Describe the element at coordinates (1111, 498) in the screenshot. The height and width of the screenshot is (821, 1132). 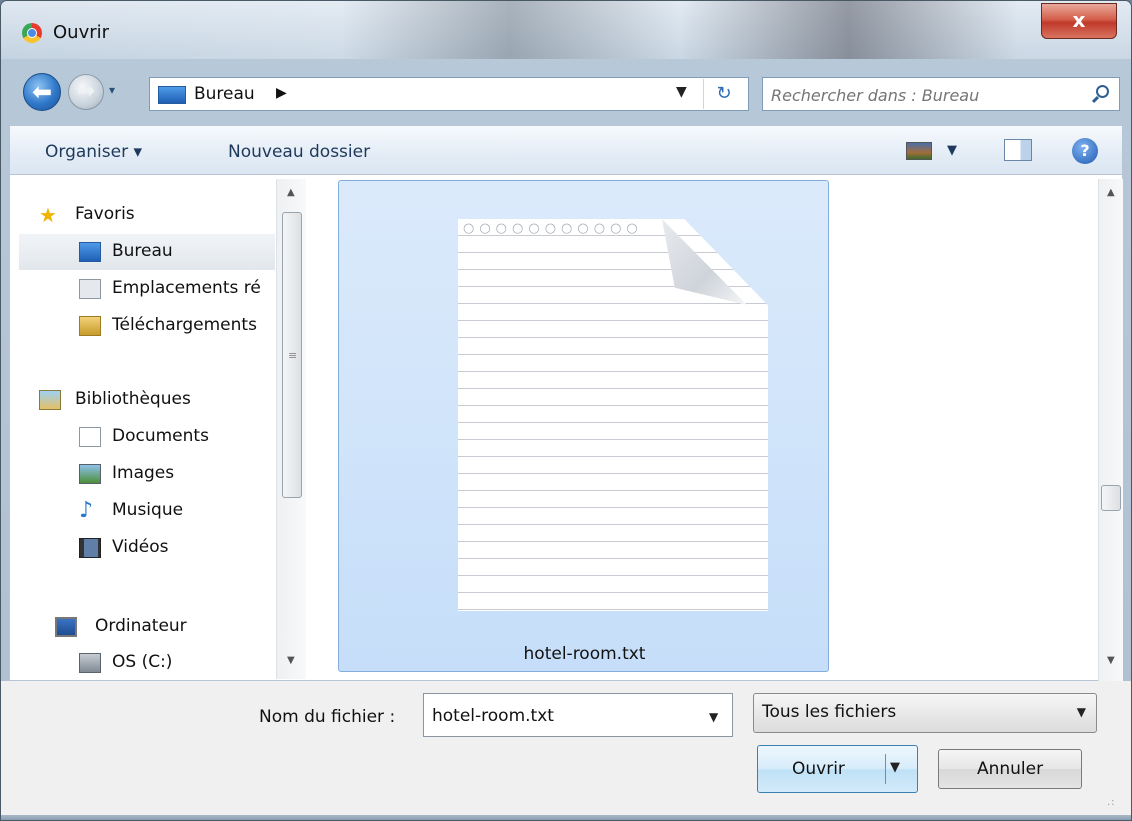
I see `scroll-thumb` at that location.